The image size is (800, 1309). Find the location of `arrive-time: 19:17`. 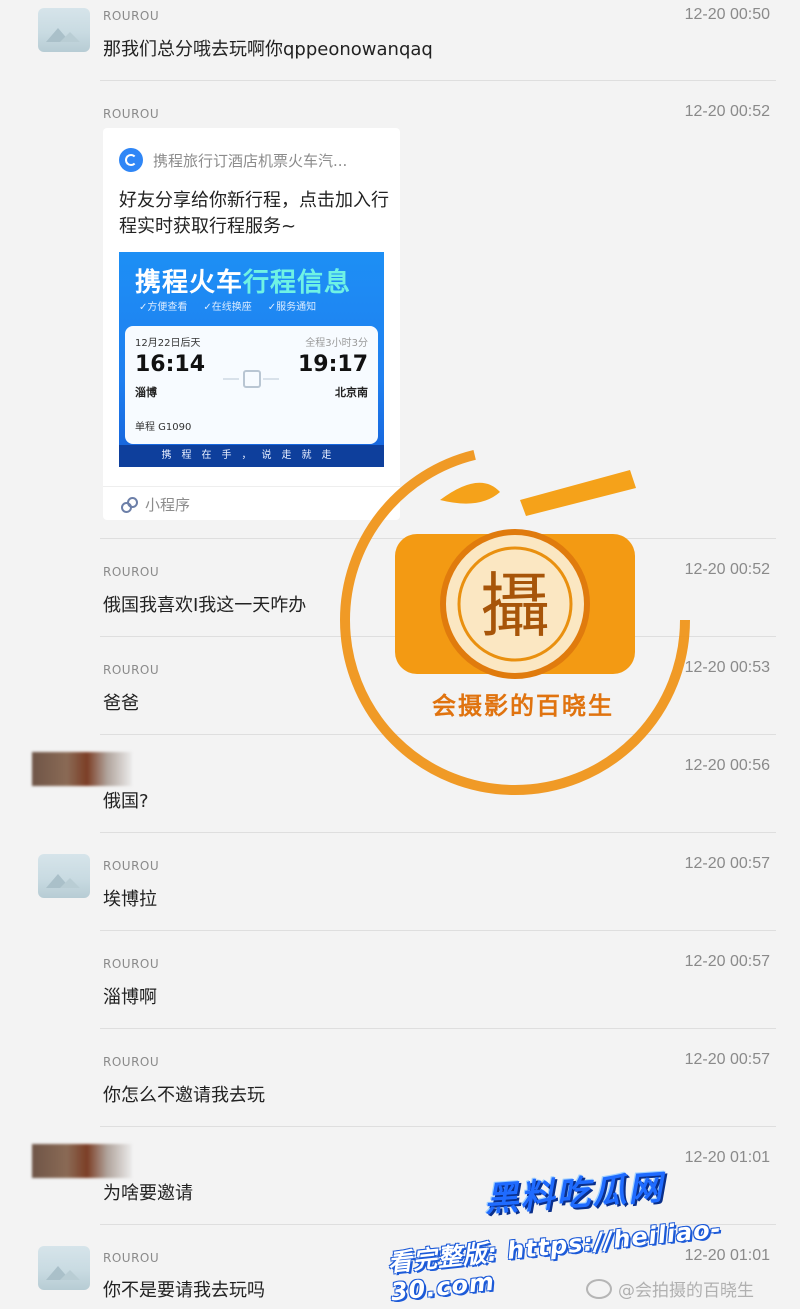

arrive-time: 19:17 is located at coordinates (332, 364).